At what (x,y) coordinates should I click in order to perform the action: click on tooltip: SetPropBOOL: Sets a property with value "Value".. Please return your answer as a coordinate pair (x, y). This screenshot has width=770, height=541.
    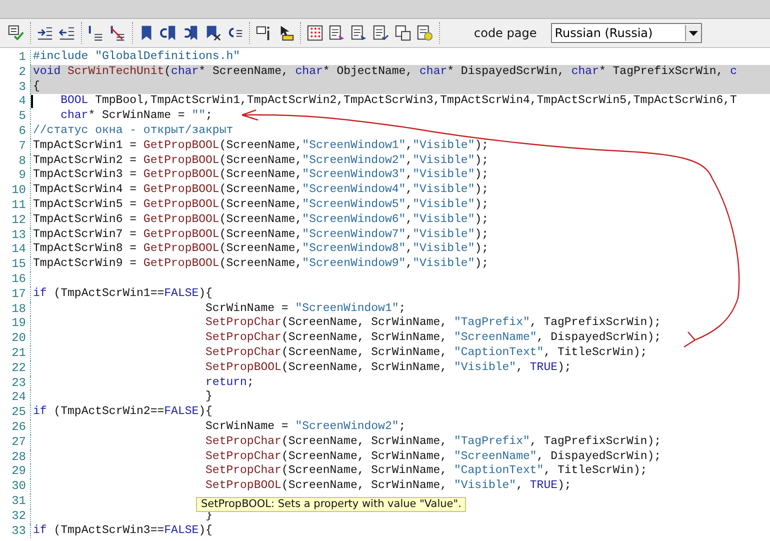
    Looking at the image, I should click on (331, 504).